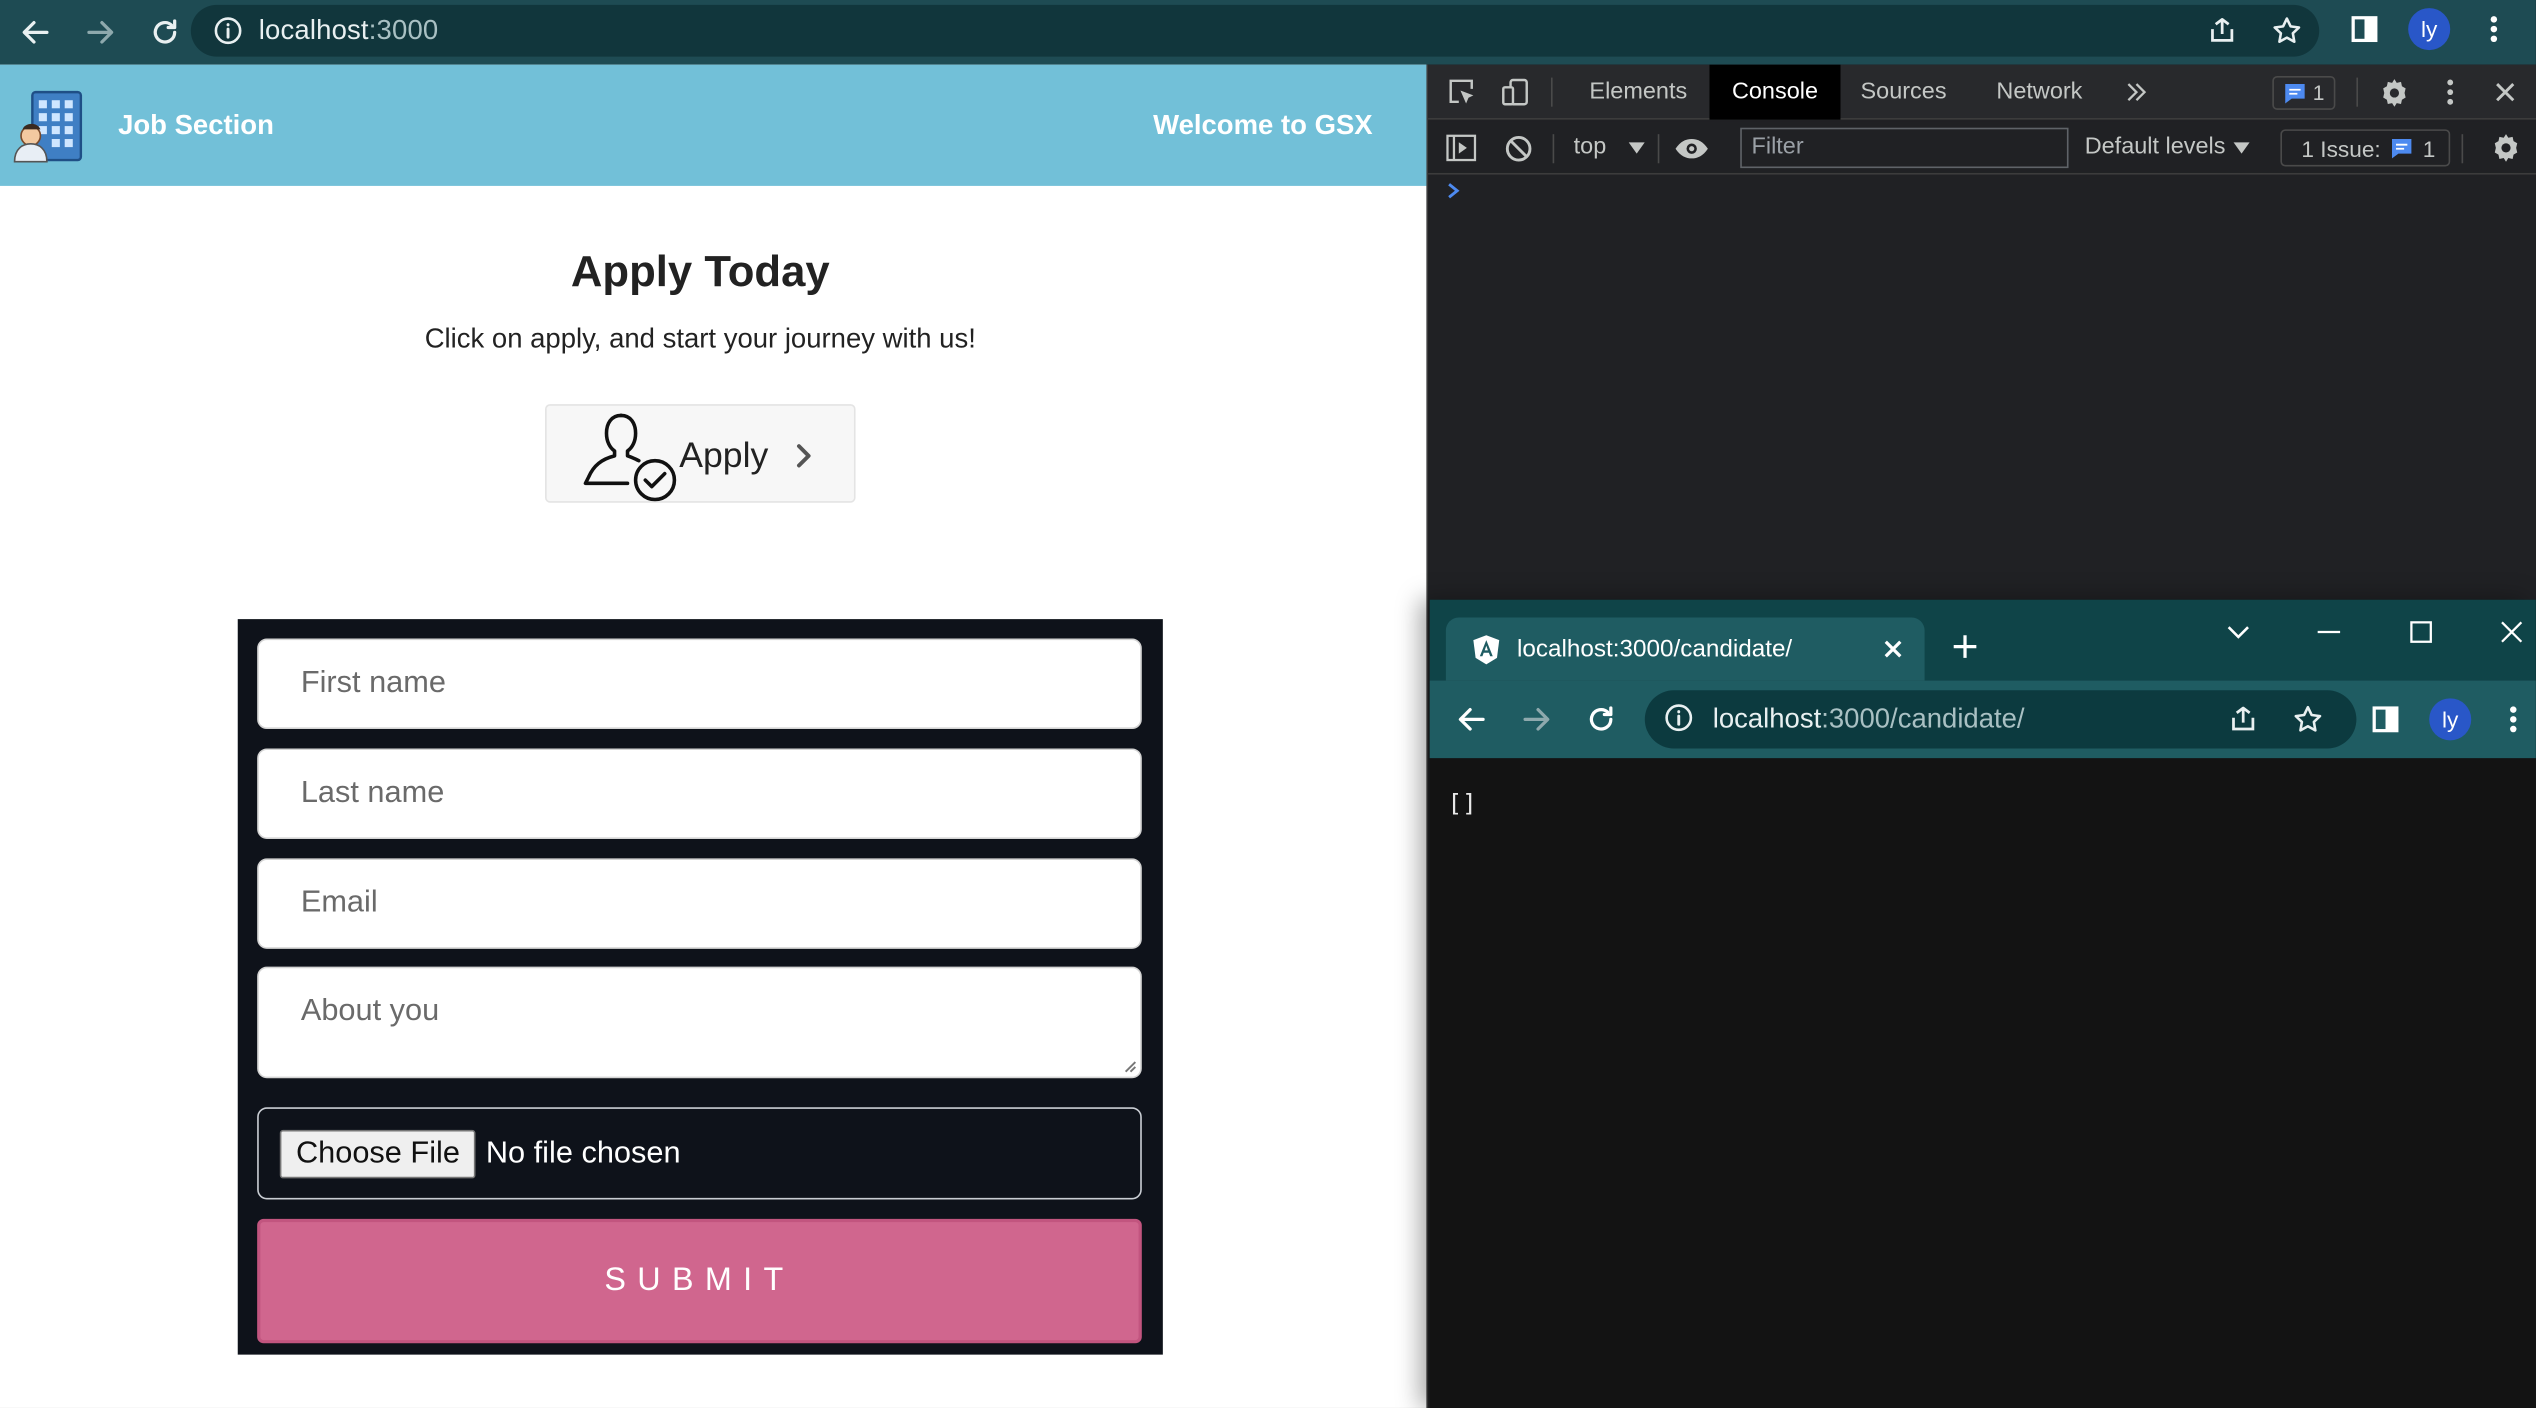 This screenshot has width=2536, height=1408. I want to click on devtools-tab-bar: Elements Console Sources Network 1, so click(1982, 92).